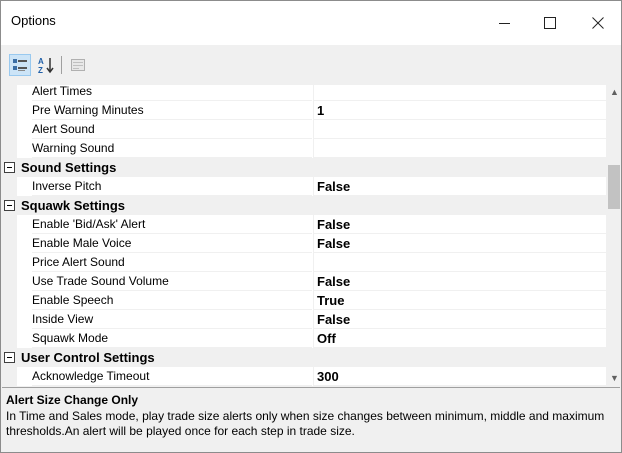 The image size is (622, 453). What do you see at coordinates (172, 129) in the screenshot?
I see `property-name: Alert Sound` at bounding box center [172, 129].